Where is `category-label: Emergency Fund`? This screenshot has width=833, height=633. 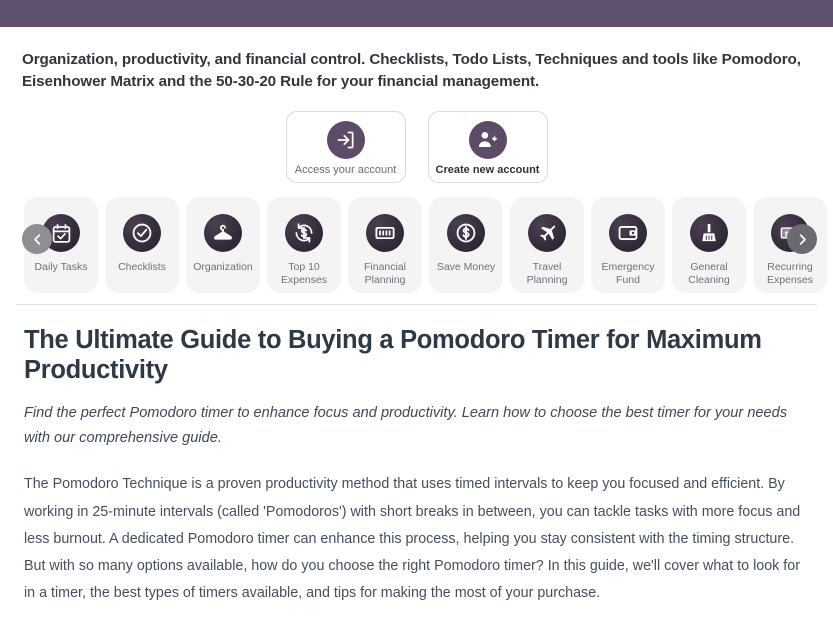
category-label: Emergency Fund is located at coordinates (628, 274).